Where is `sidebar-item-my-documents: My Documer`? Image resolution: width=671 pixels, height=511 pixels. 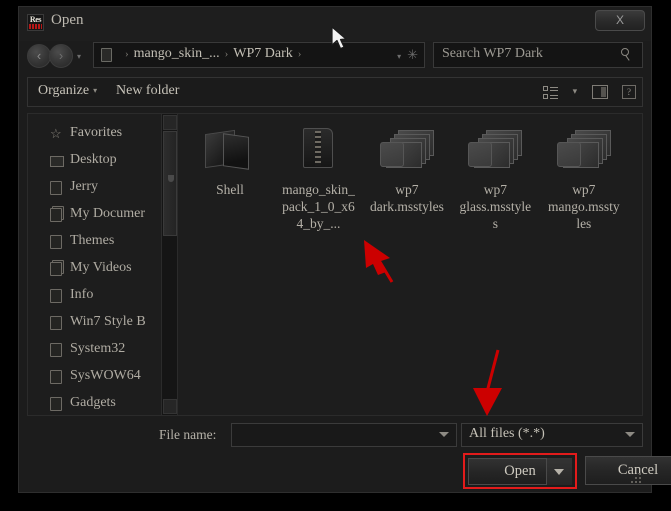 sidebar-item-my-documents: My Documer is located at coordinates (102, 216).